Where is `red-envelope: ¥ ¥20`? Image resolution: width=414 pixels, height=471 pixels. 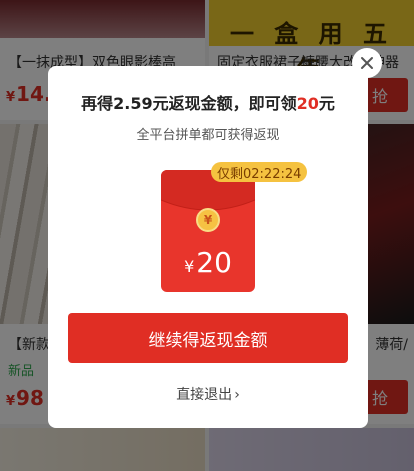 red-envelope: ¥ ¥20 is located at coordinates (208, 231).